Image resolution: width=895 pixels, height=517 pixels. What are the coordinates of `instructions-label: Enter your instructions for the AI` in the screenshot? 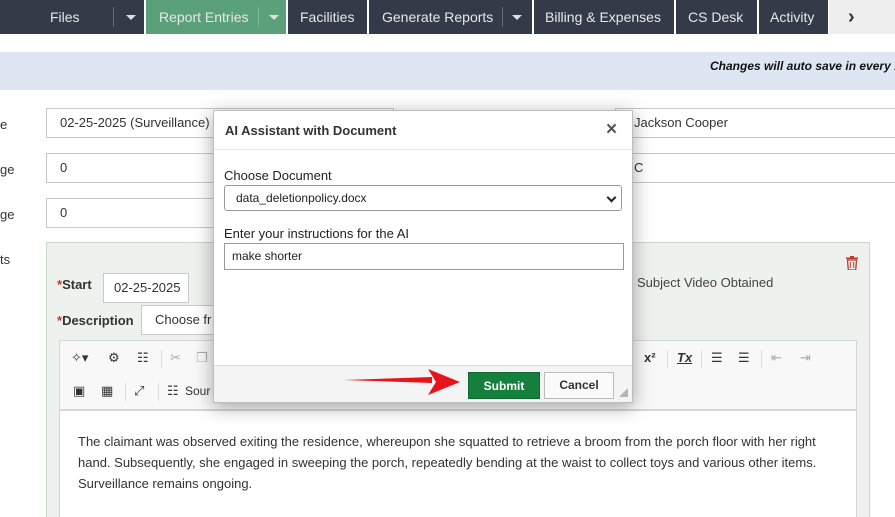 It's located at (316, 233).